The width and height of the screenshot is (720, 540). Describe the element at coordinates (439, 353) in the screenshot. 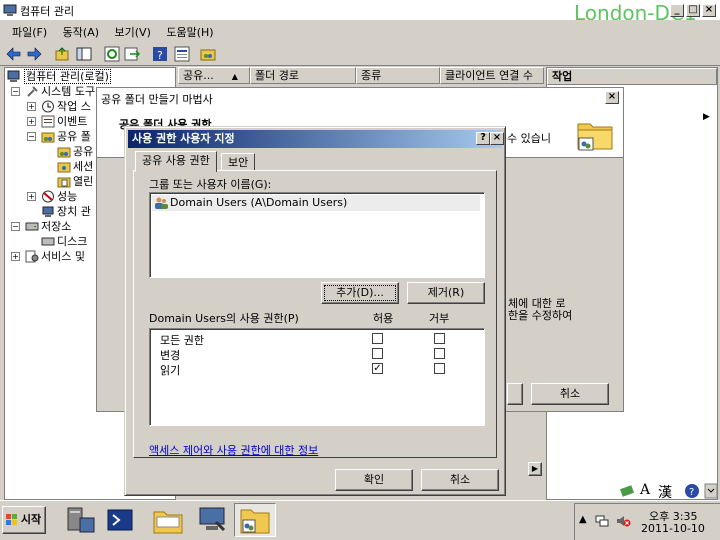

I see `change-deny-checkbox` at that location.